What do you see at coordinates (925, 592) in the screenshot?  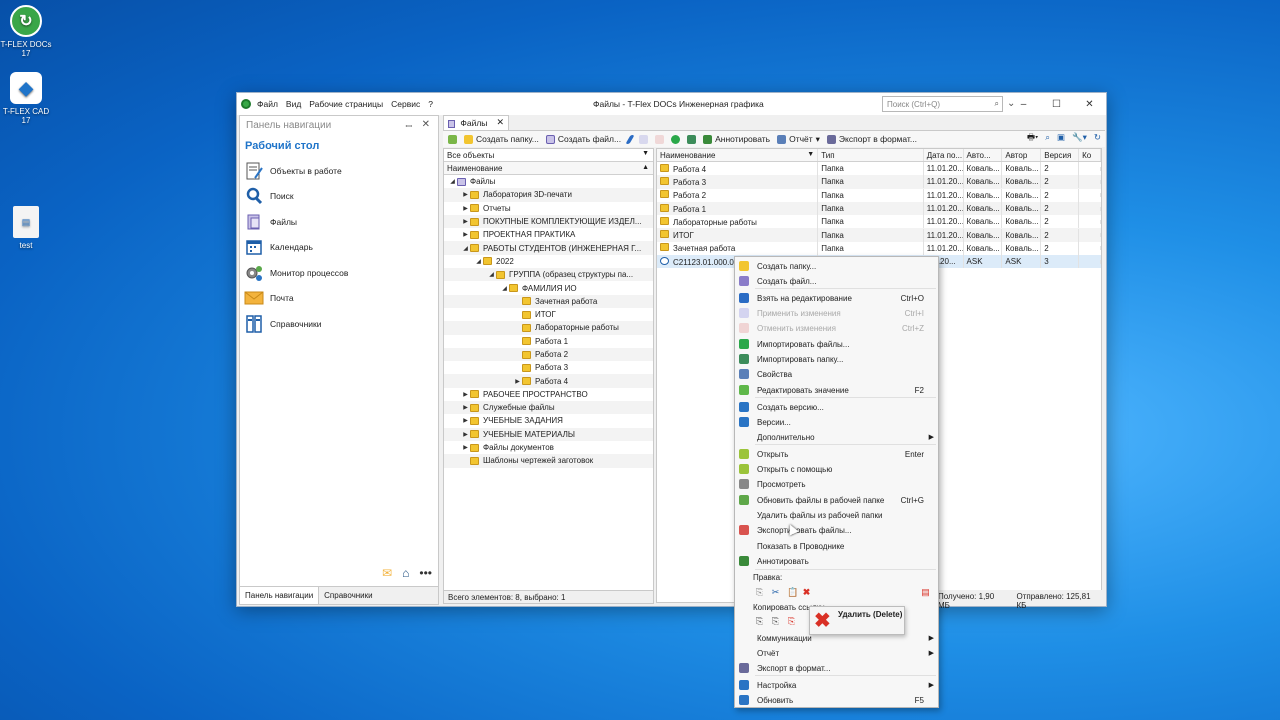 I see `pdf-icon: ▤` at bounding box center [925, 592].